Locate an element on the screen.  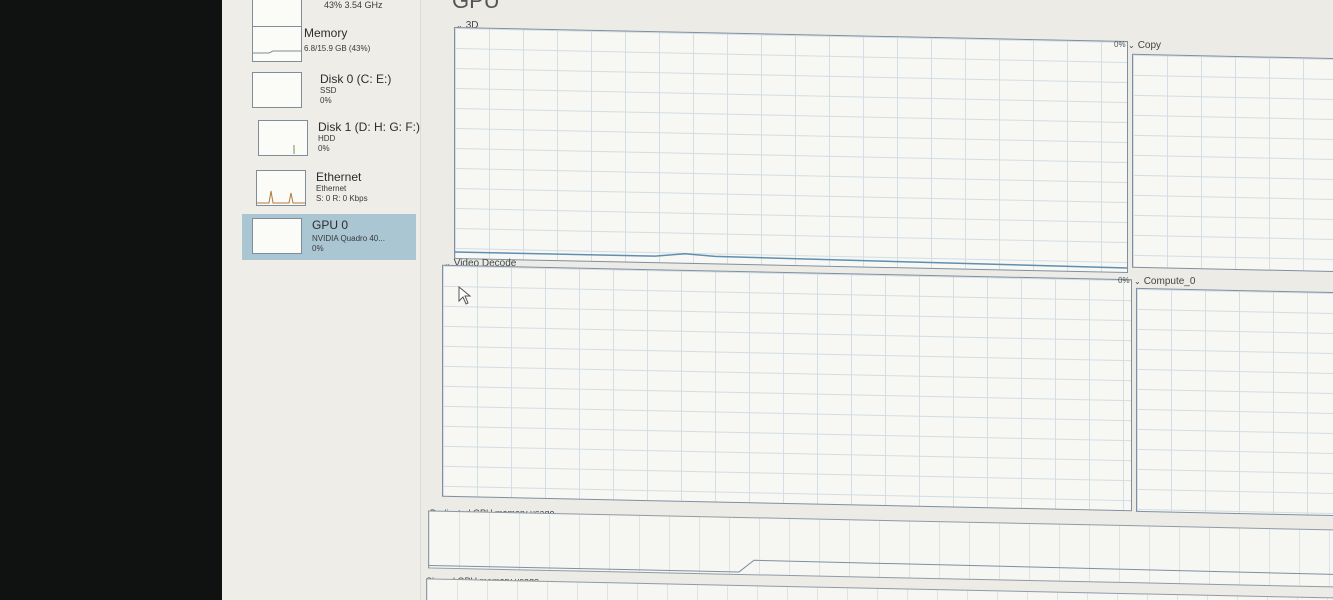
gpu-0-thumbnail-graph is located at coordinates (277, 236).